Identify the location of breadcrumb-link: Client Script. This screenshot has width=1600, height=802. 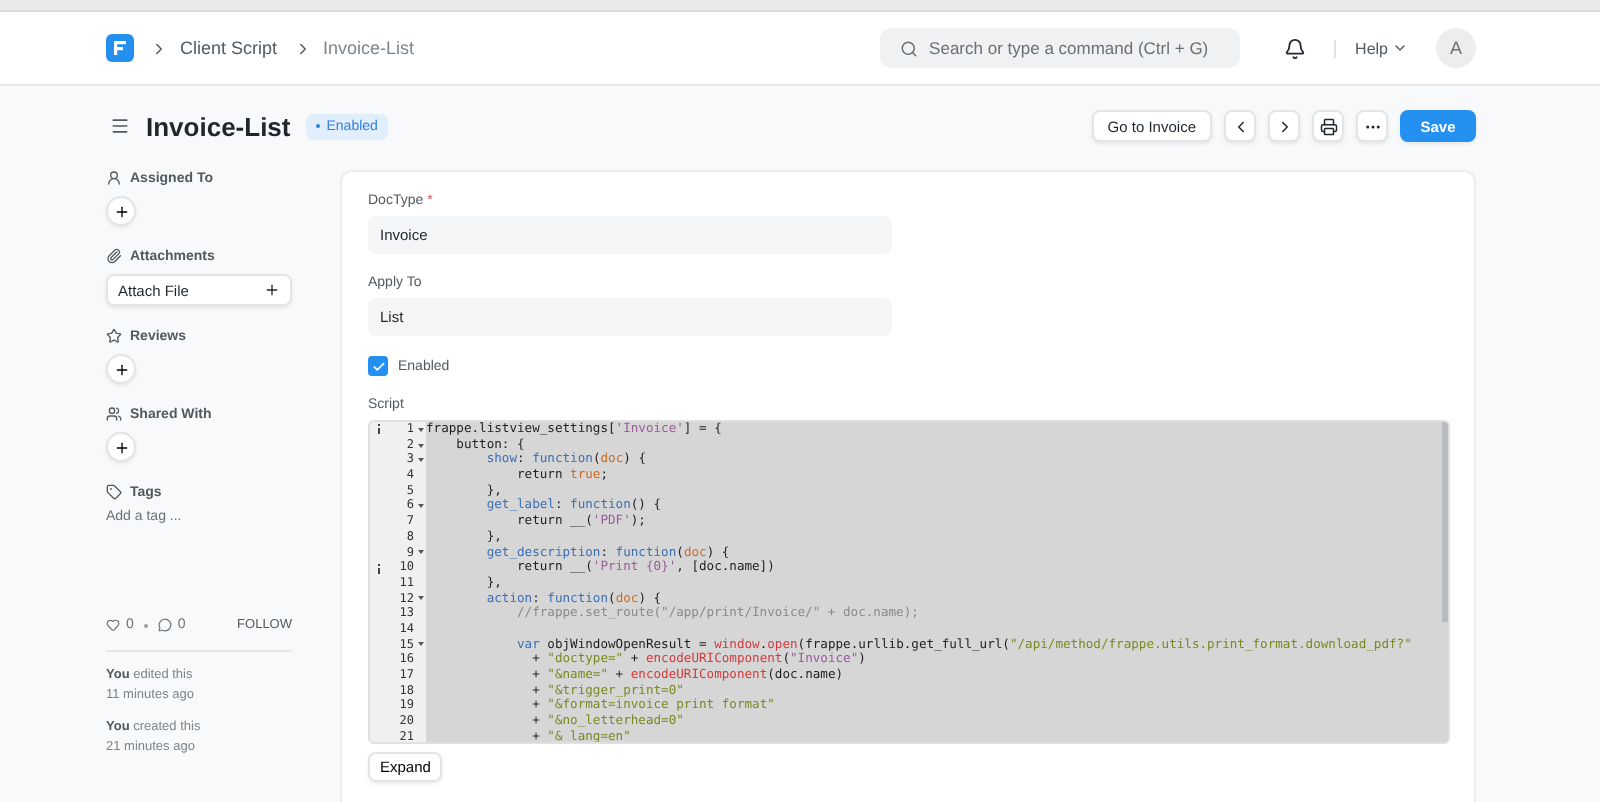
(229, 48).